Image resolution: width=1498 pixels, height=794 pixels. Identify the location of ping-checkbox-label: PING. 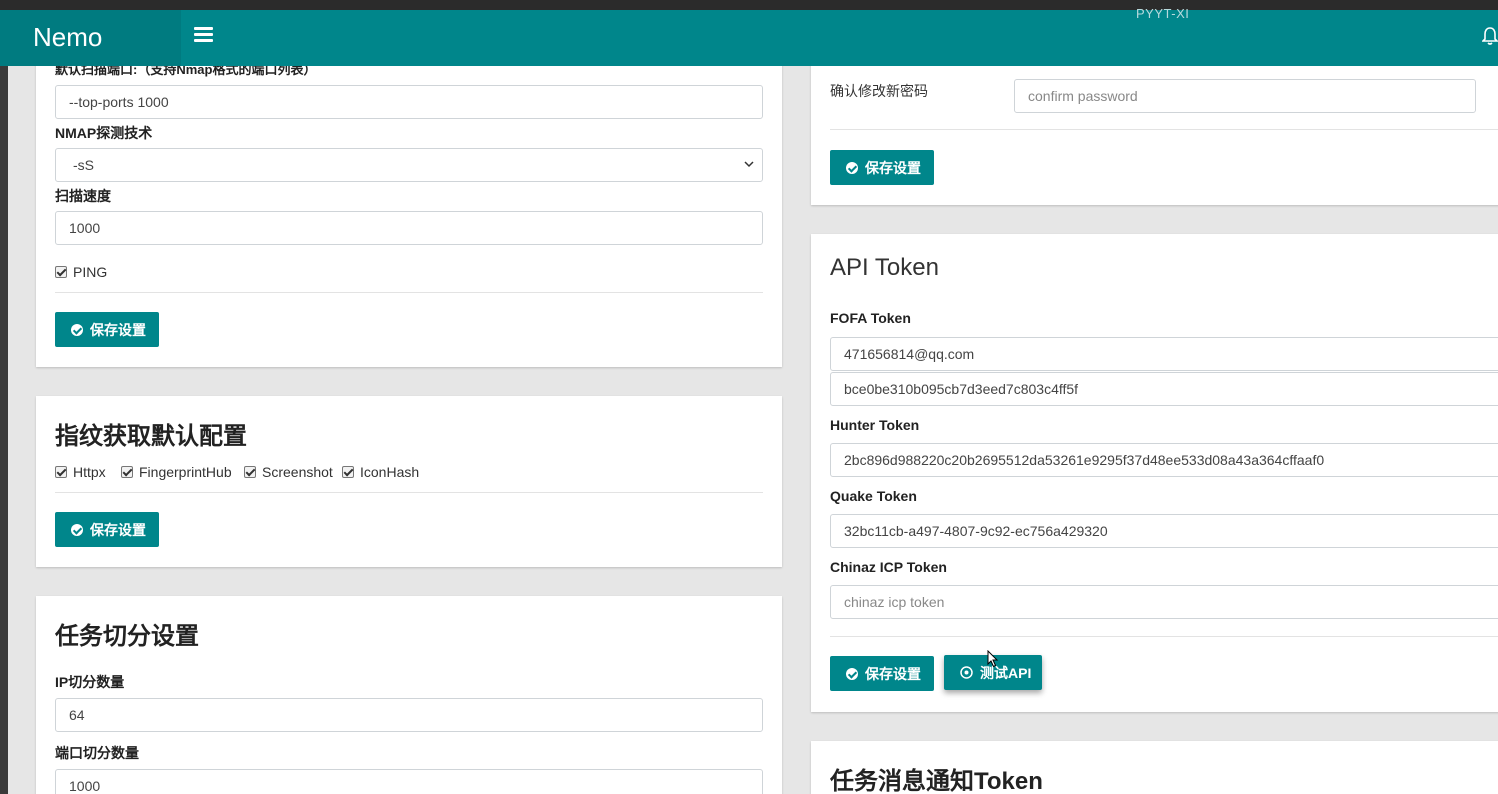
(90, 272).